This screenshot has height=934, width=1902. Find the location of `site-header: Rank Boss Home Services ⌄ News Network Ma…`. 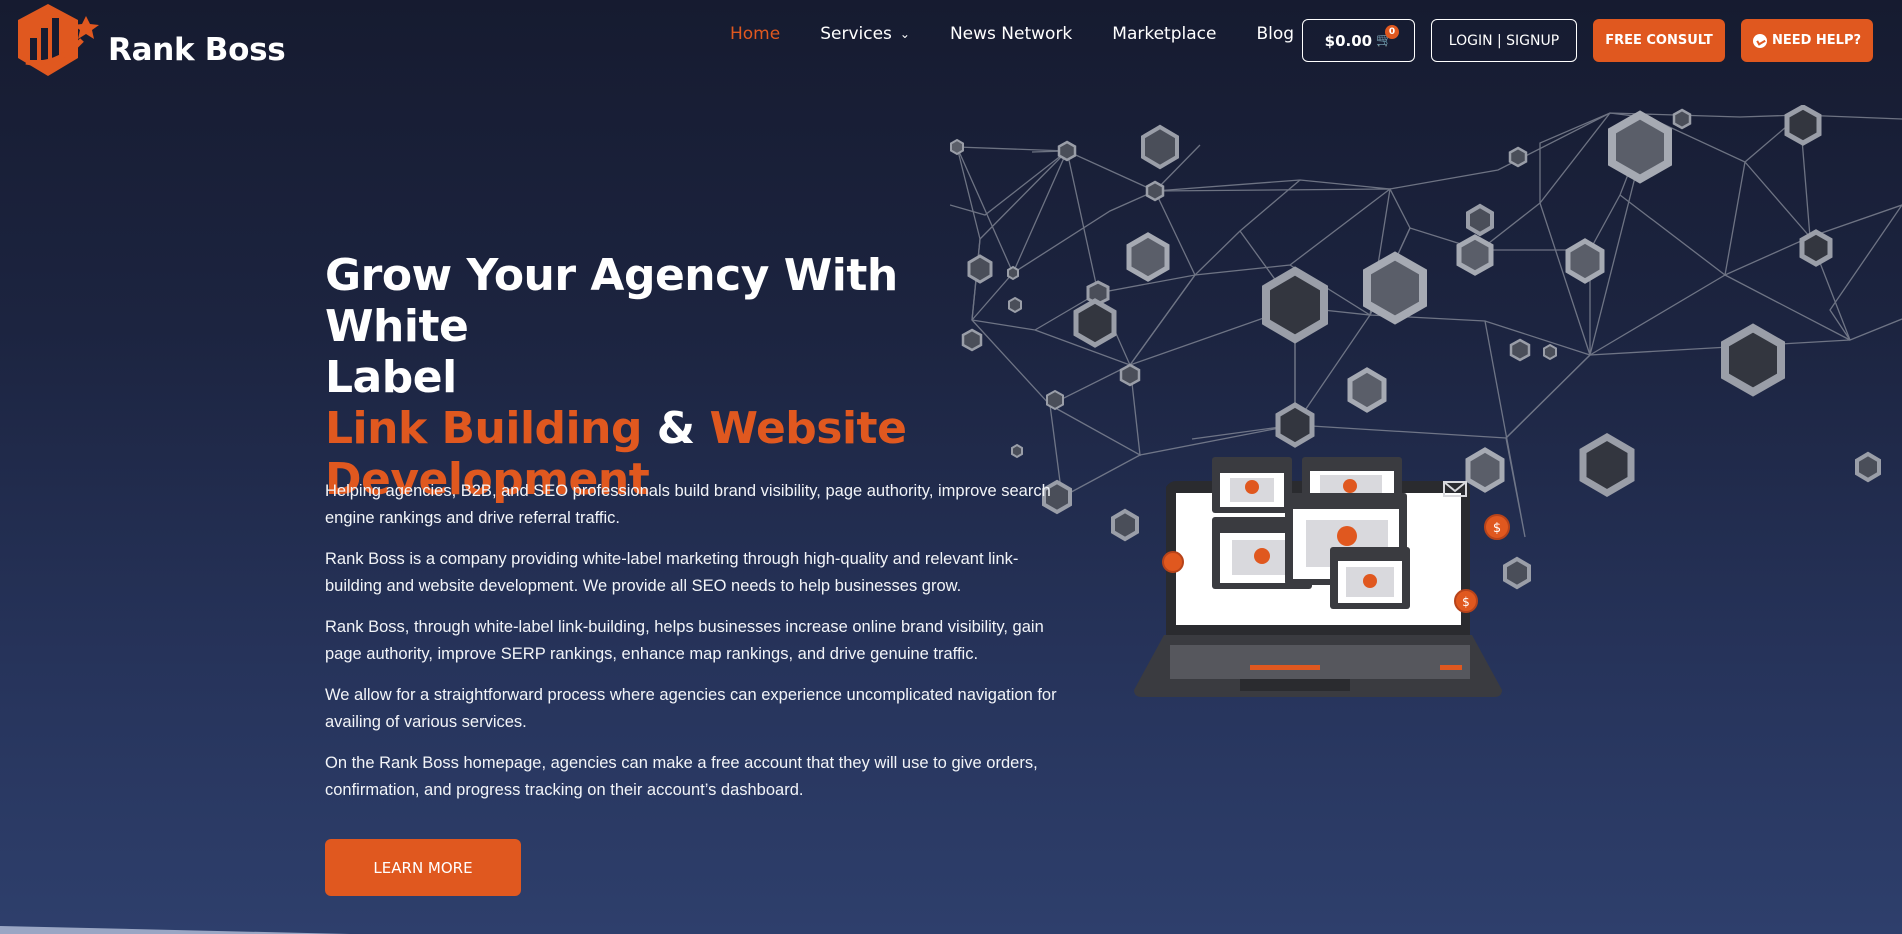

site-header: Rank Boss Home Services ⌄ News Network Ma… is located at coordinates (951, 42).